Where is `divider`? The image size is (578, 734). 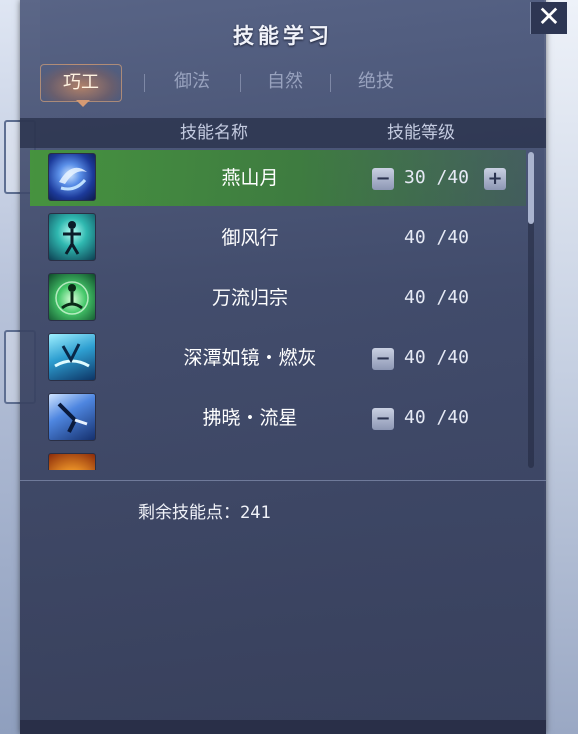 divider is located at coordinates (283, 480).